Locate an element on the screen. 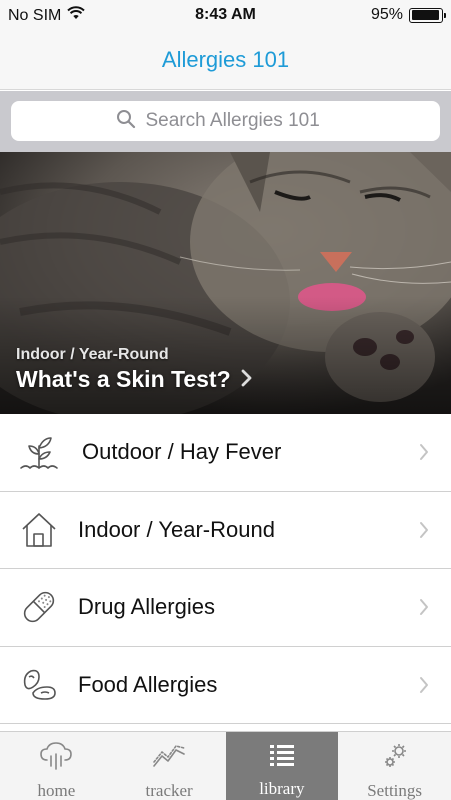 The height and width of the screenshot is (800, 451). pill-icon is located at coordinates (39, 607).